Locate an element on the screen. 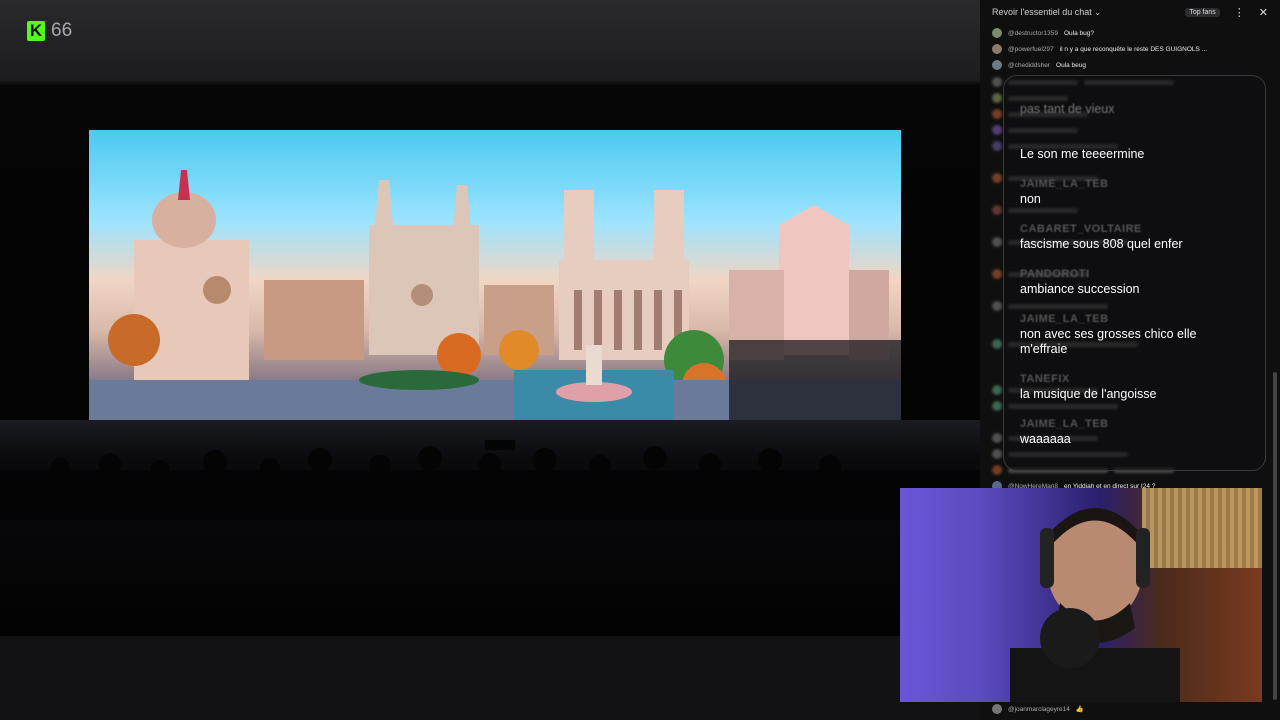 Image resolution: width=1280 pixels, height=720 pixels. overlay-username: TANEFIX is located at coordinates (1045, 379).